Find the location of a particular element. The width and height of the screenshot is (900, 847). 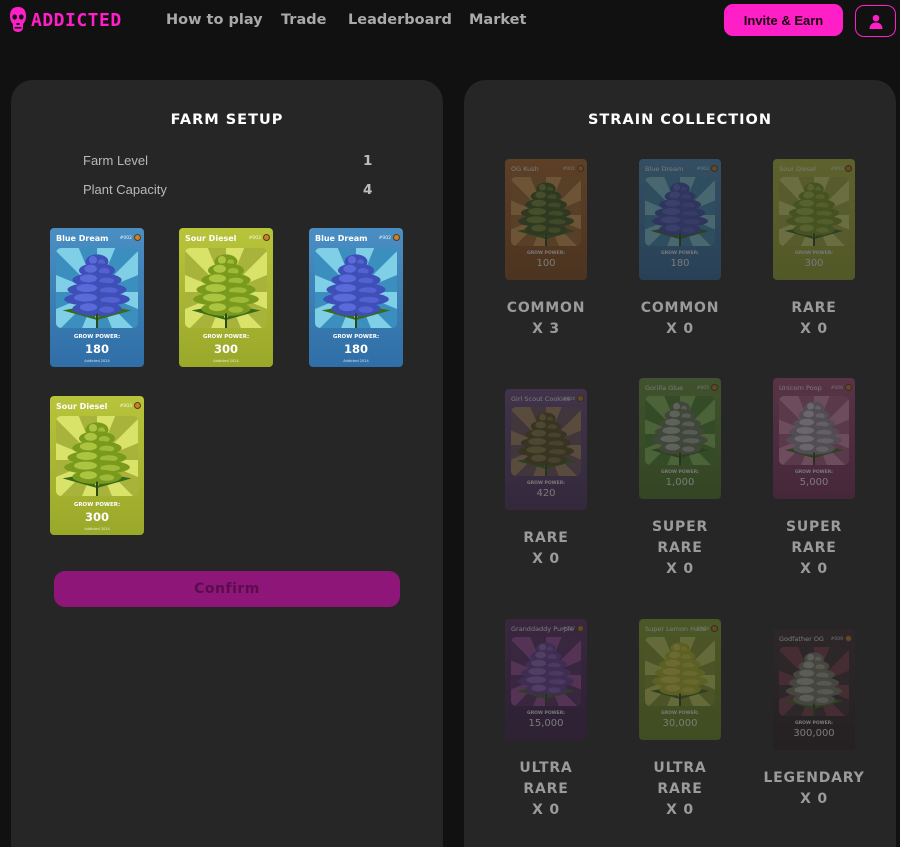

rarity-text: SUPER is located at coordinates (680, 527).